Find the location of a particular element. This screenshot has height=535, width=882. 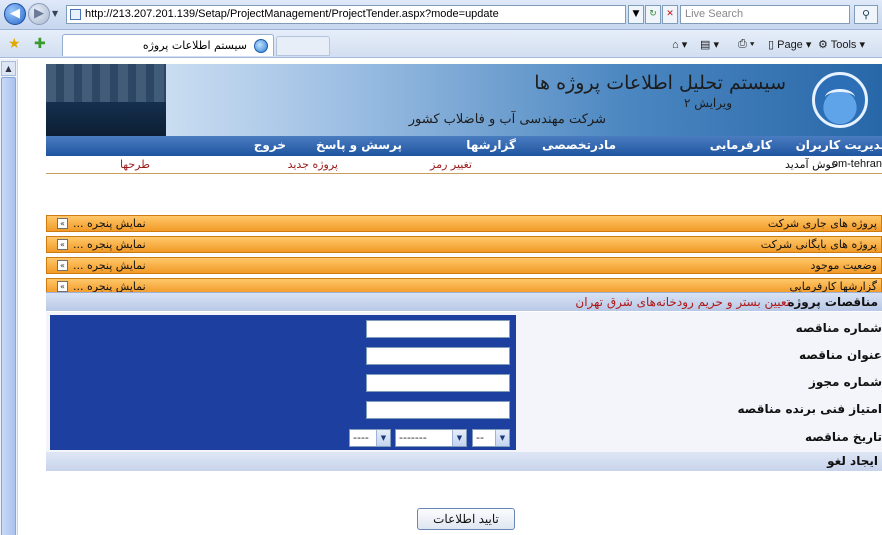

feeds-icon: ▤ ▾ is located at coordinates (709, 44).